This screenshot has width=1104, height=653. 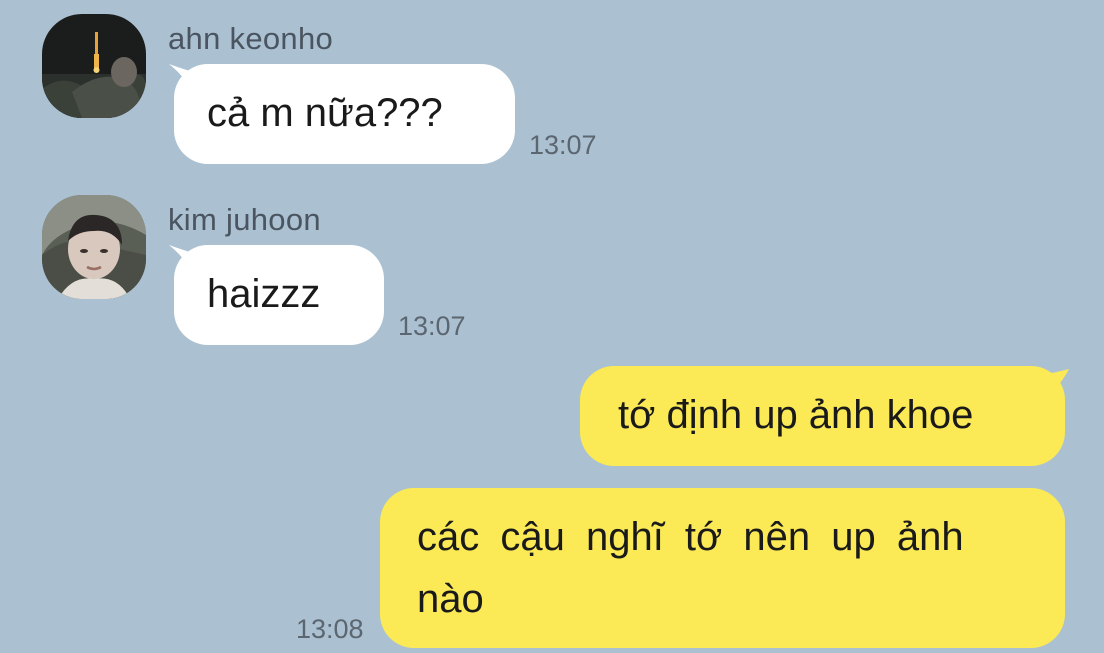 What do you see at coordinates (251, 38) in the screenshot?
I see `sender-name: ahn keonho` at bounding box center [251, 38].